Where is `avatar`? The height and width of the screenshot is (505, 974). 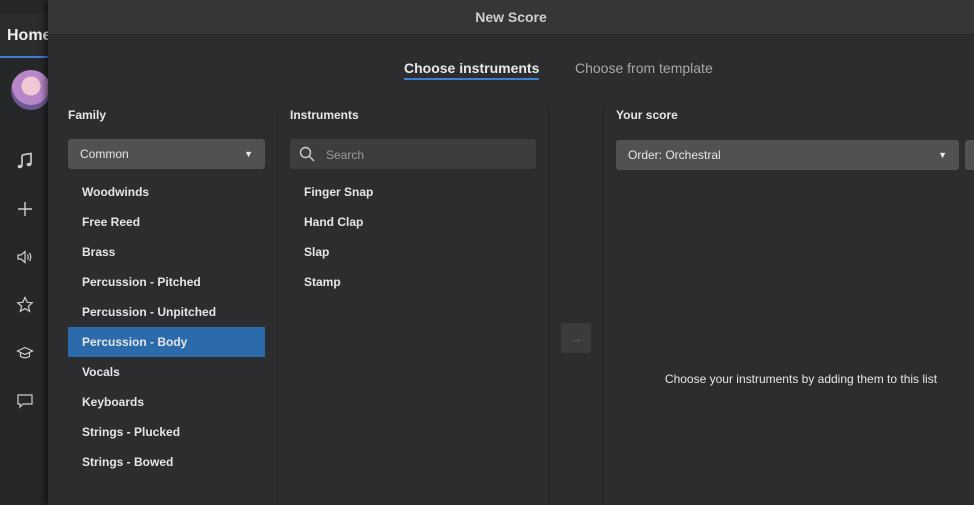
avatar is located at coordinates (31, 90).